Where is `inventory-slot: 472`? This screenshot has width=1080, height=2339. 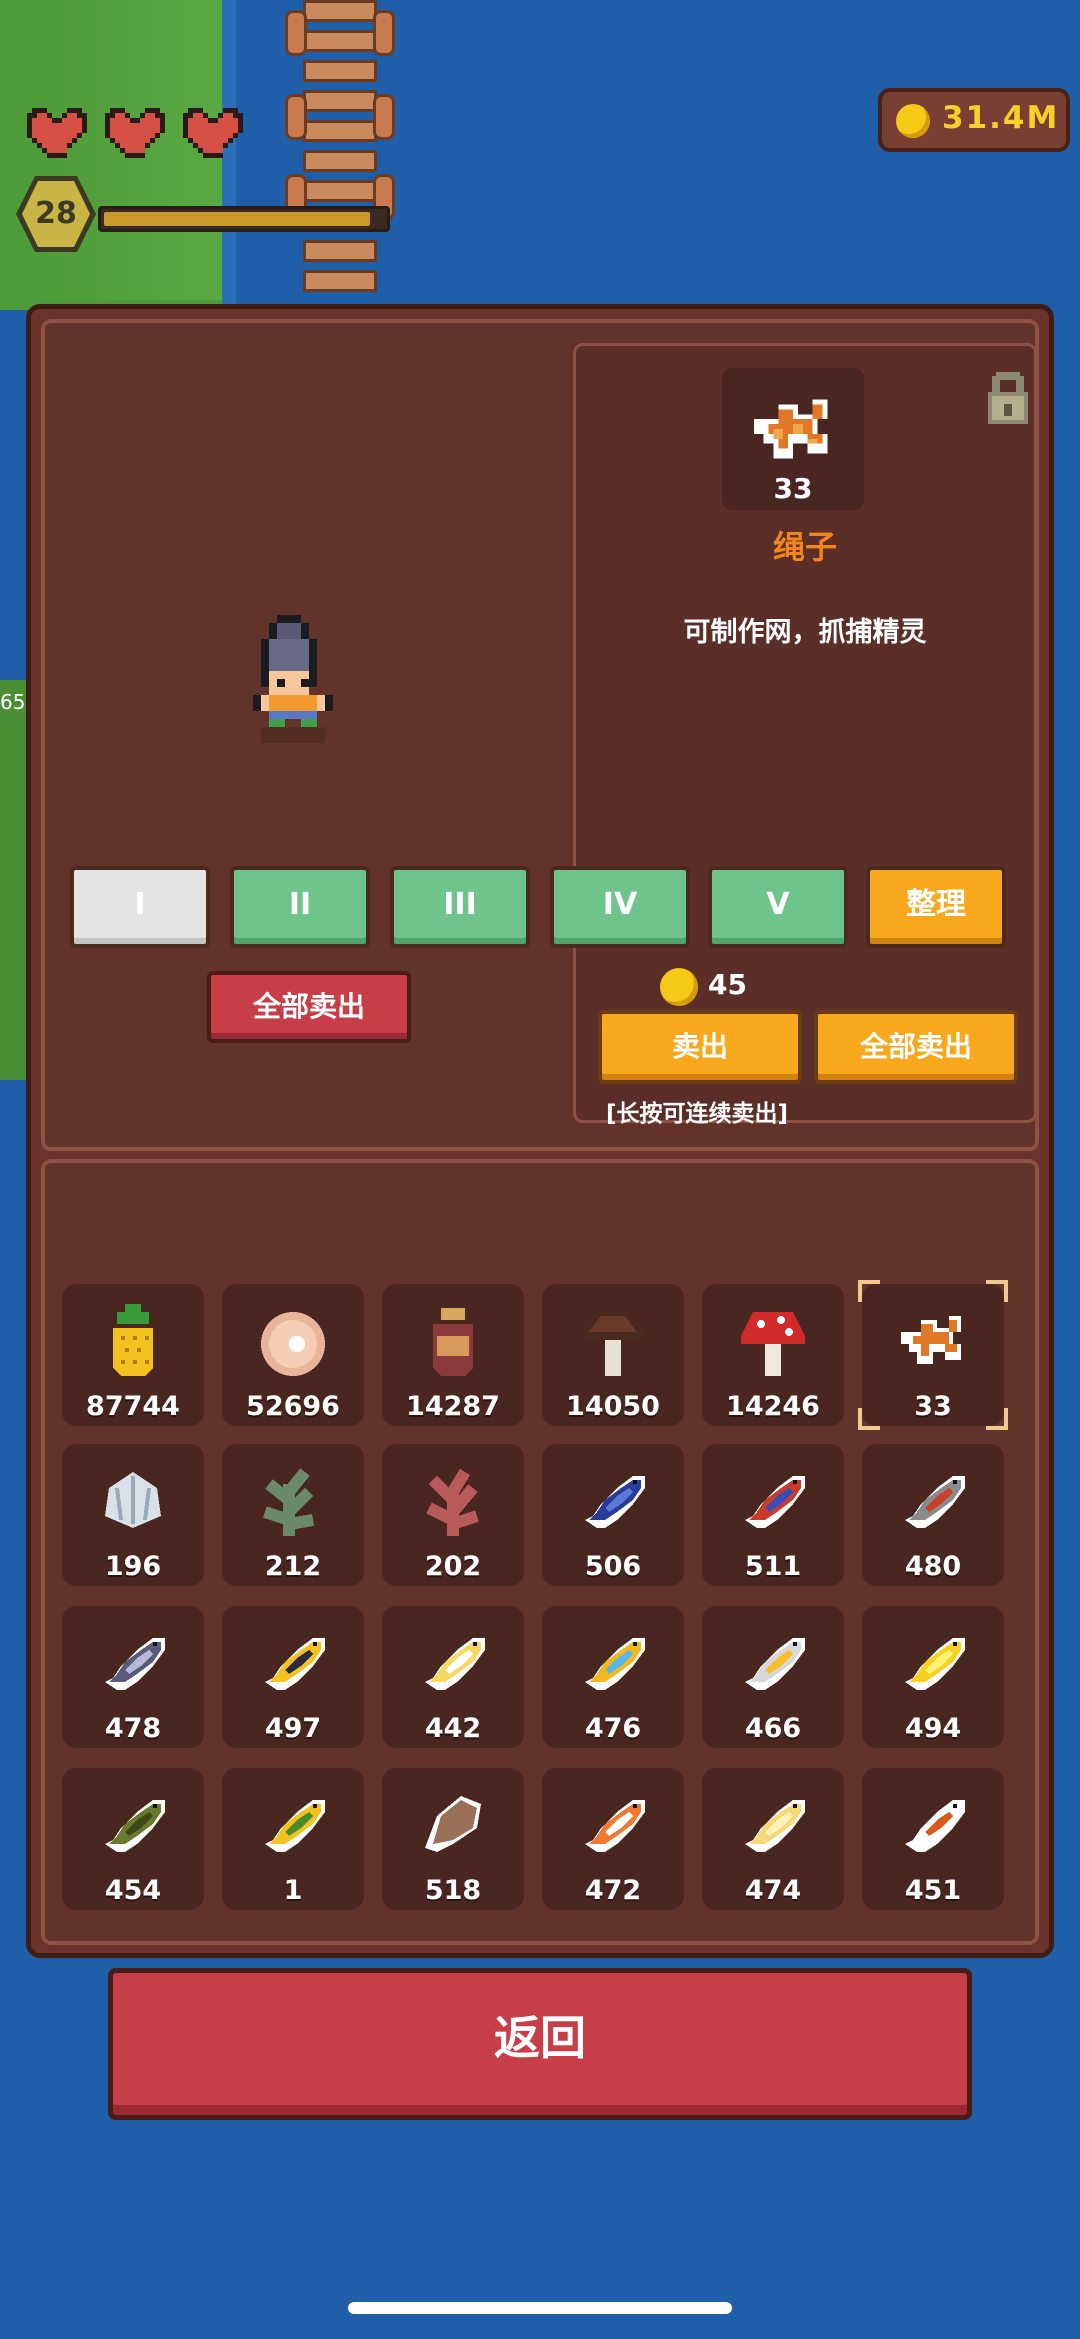 inventory-slot: 472 is located at coordinates (613, 1839).